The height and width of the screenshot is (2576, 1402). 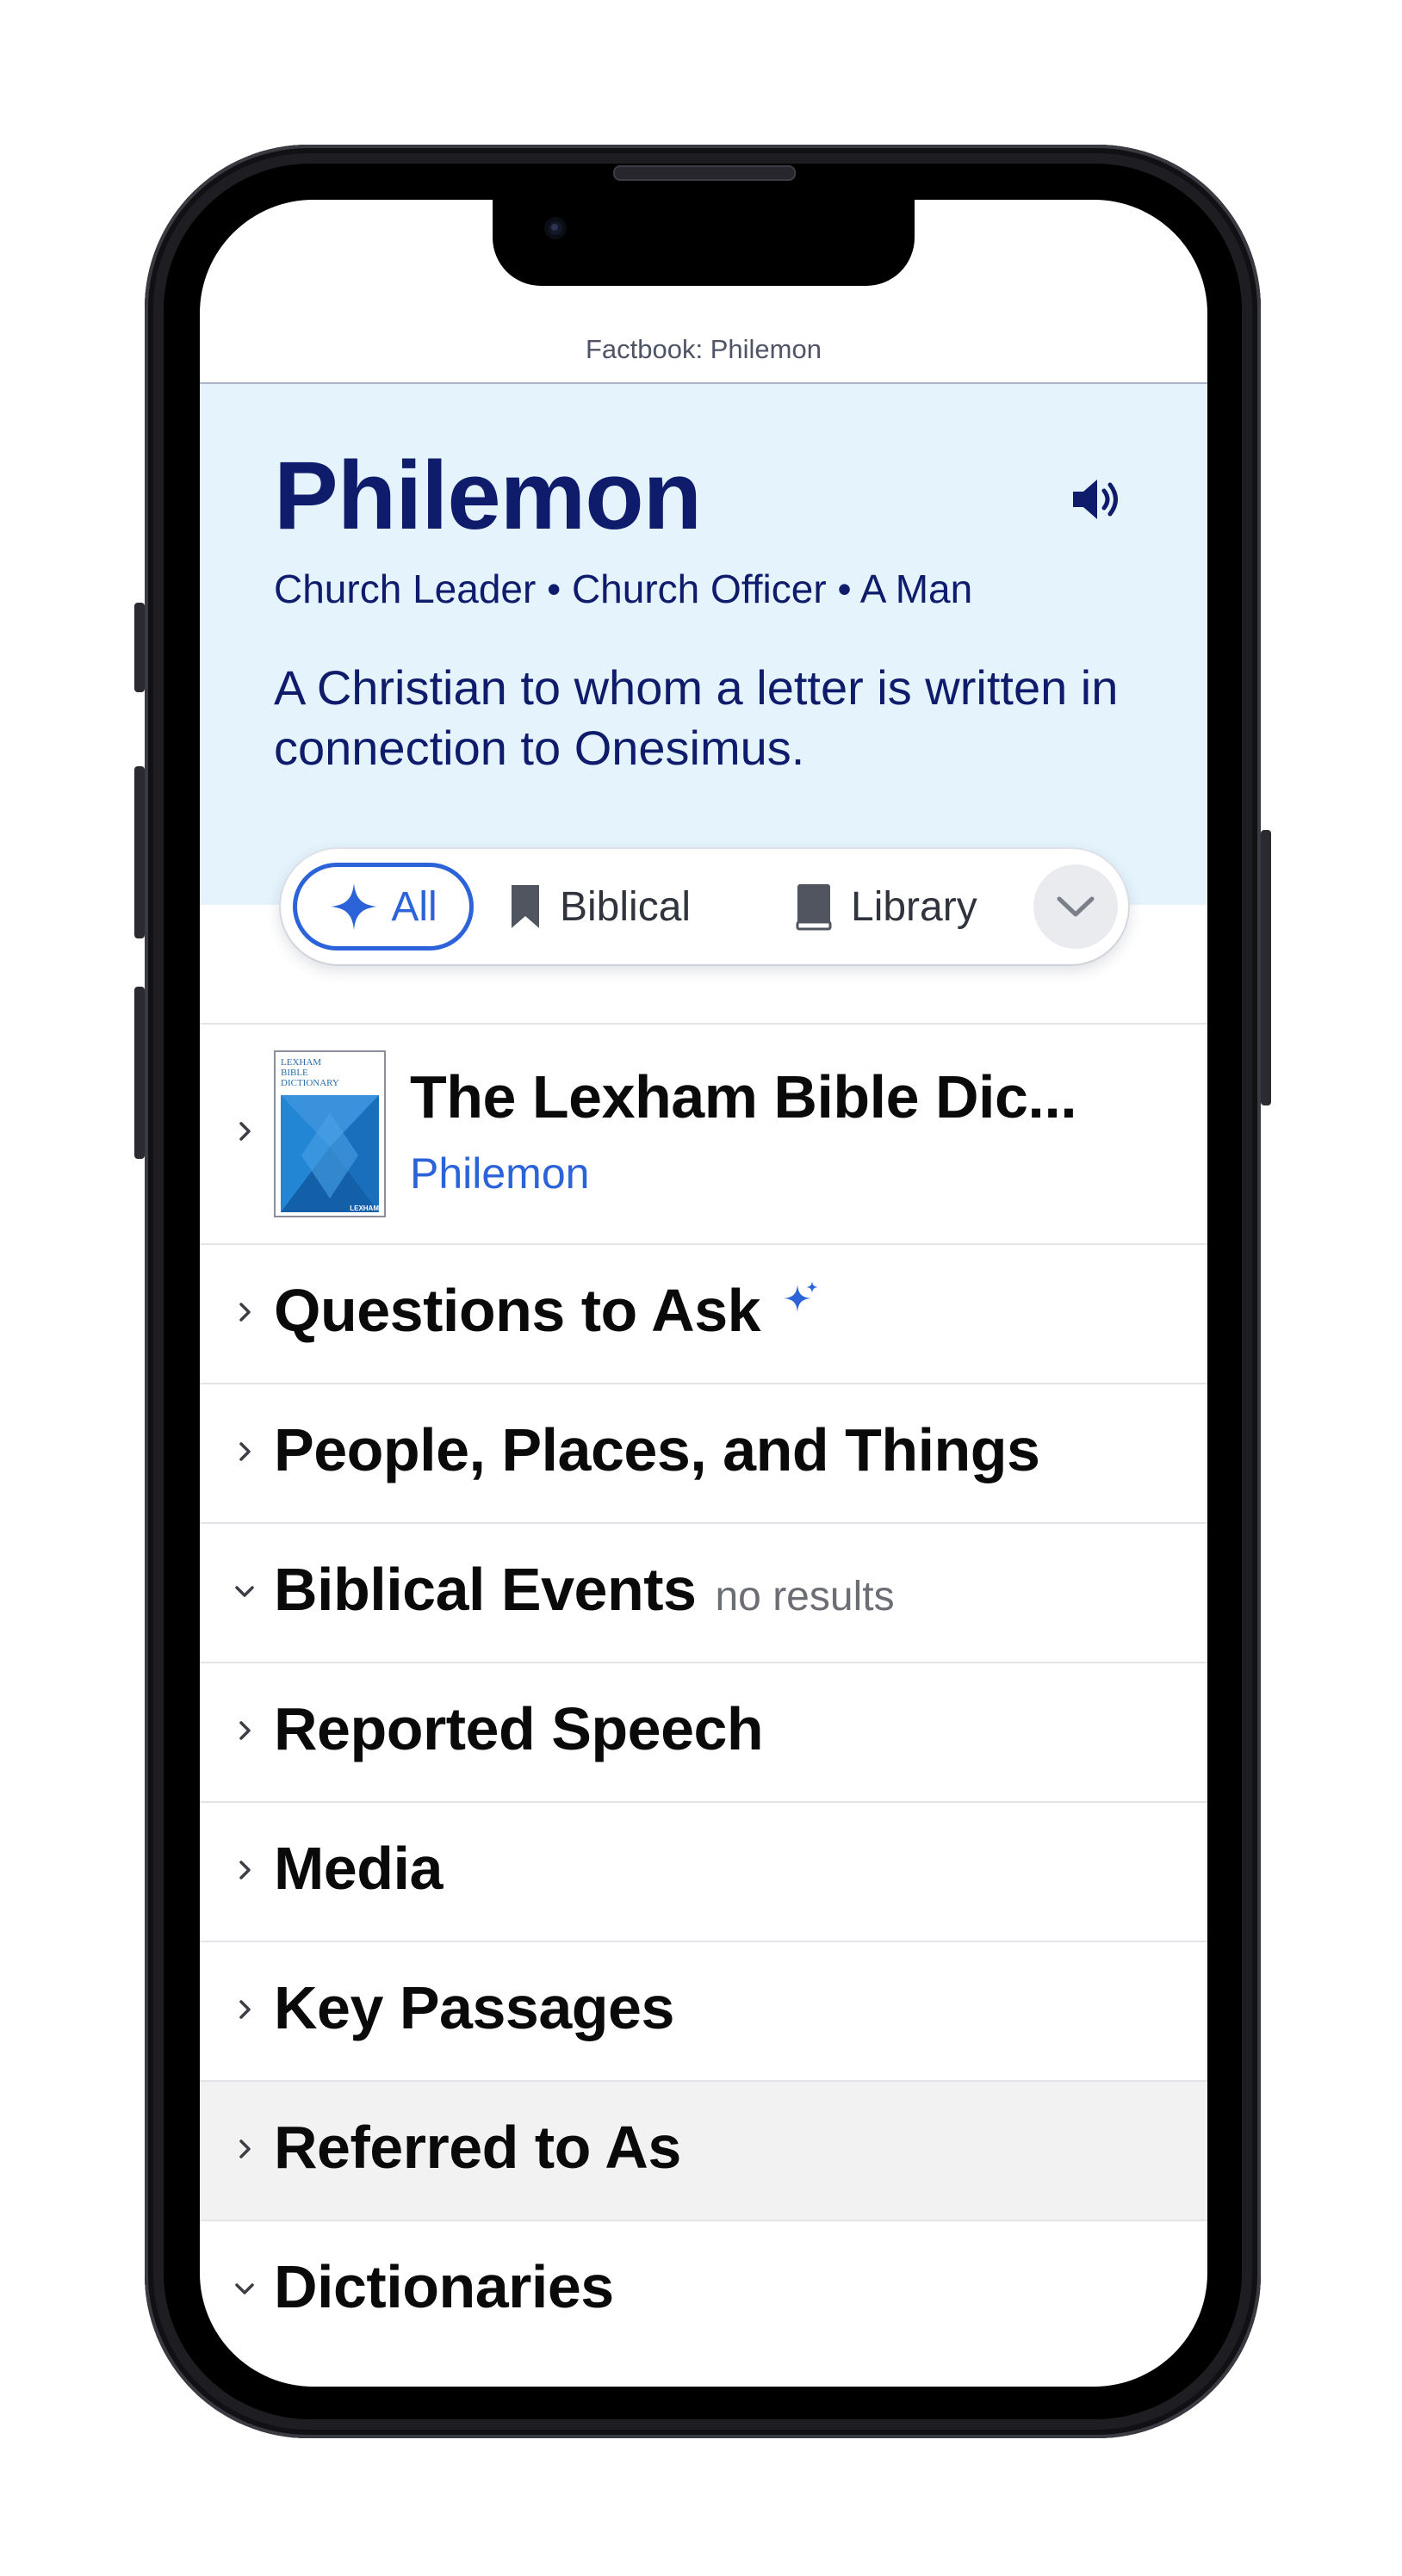 What do you see at coordinates (526, 907) in the screenshot?
I see `bookmark-icon` at bounding box center [526, 907].